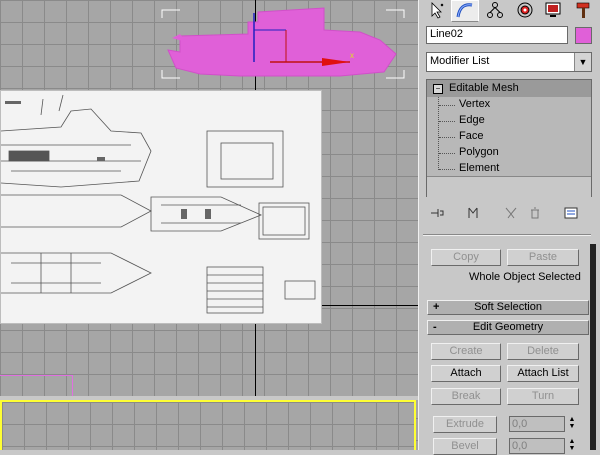 This screenshot has width=600, height=455. What do you see at coordinates (465, 424) in the screenshot?
I see `extrude-button: Extrude` at bounding box center [465, 424].